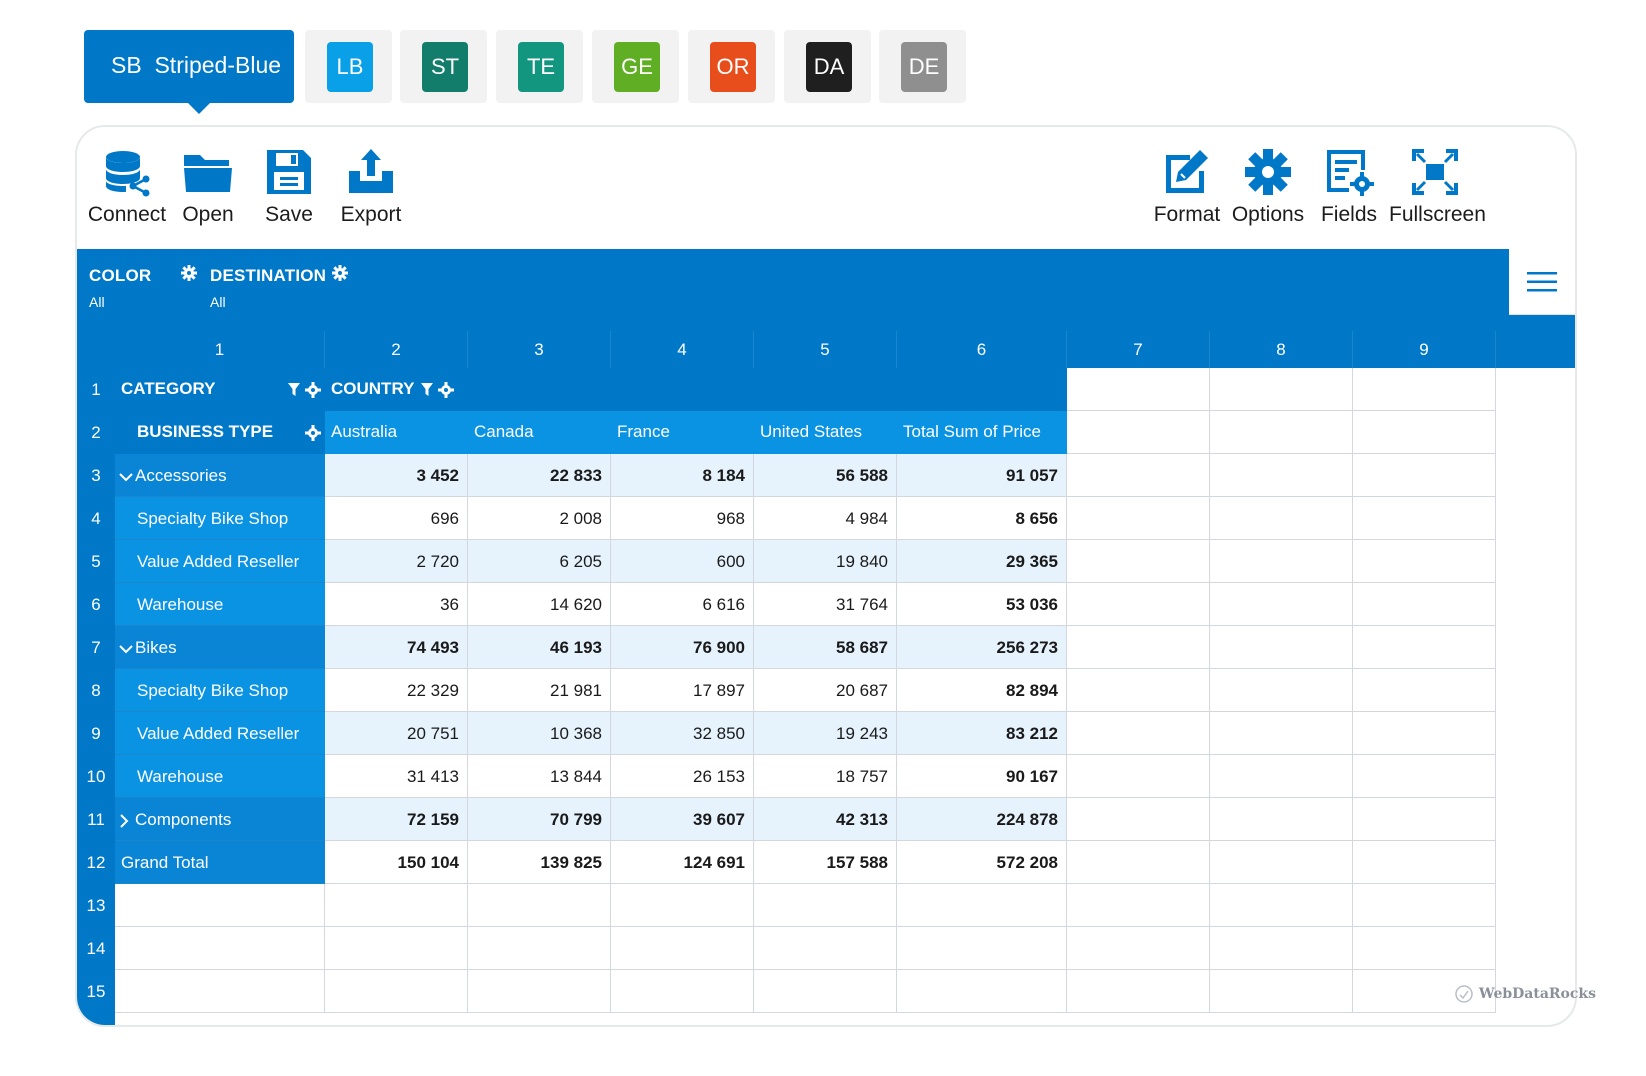 This screenshot has width=1646, height=1076. I want to click on value-cell: 696, so click(396, 518).